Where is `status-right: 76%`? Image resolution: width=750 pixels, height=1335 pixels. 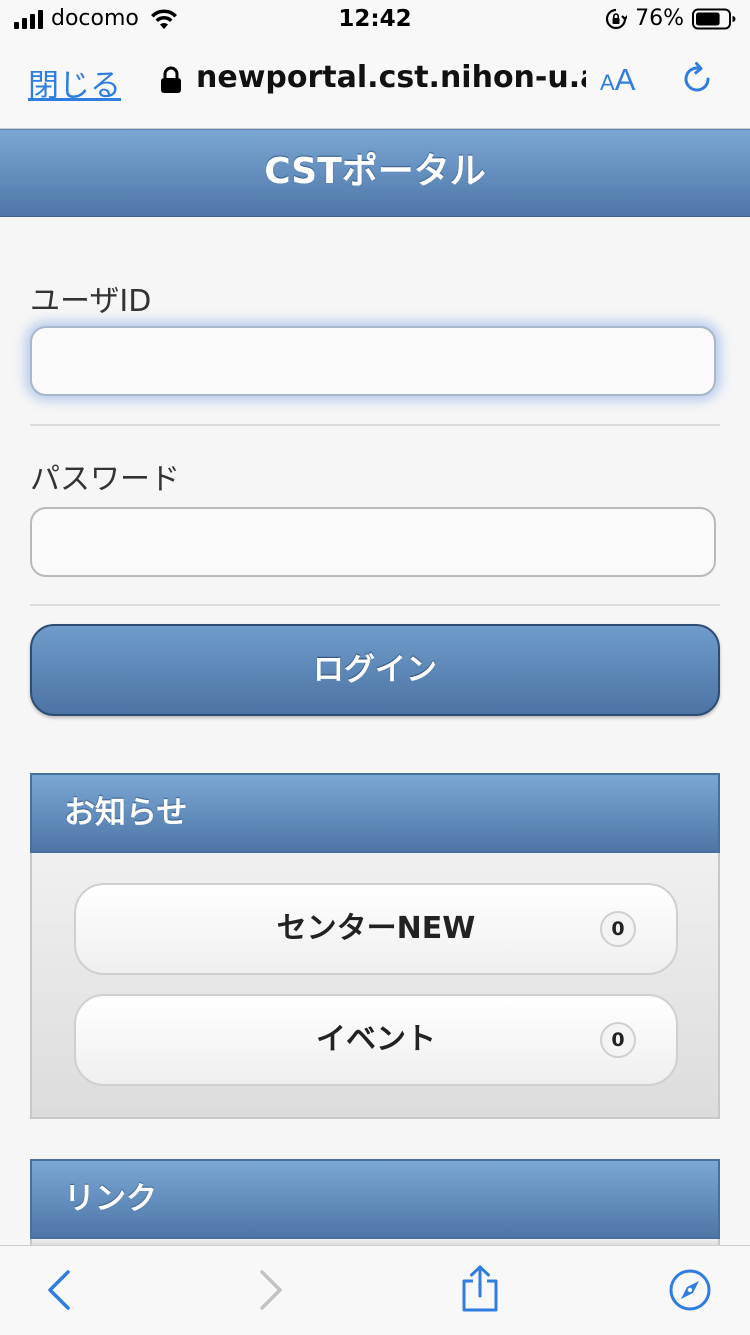 status-right: 76% is located at coordinates (670, 18).